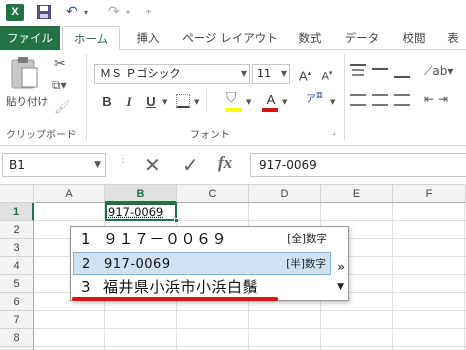  What do you see at coordinates (114, 12) in the screenshot?
I see `redo-icon: ↷` at bounding box center [114, 12].